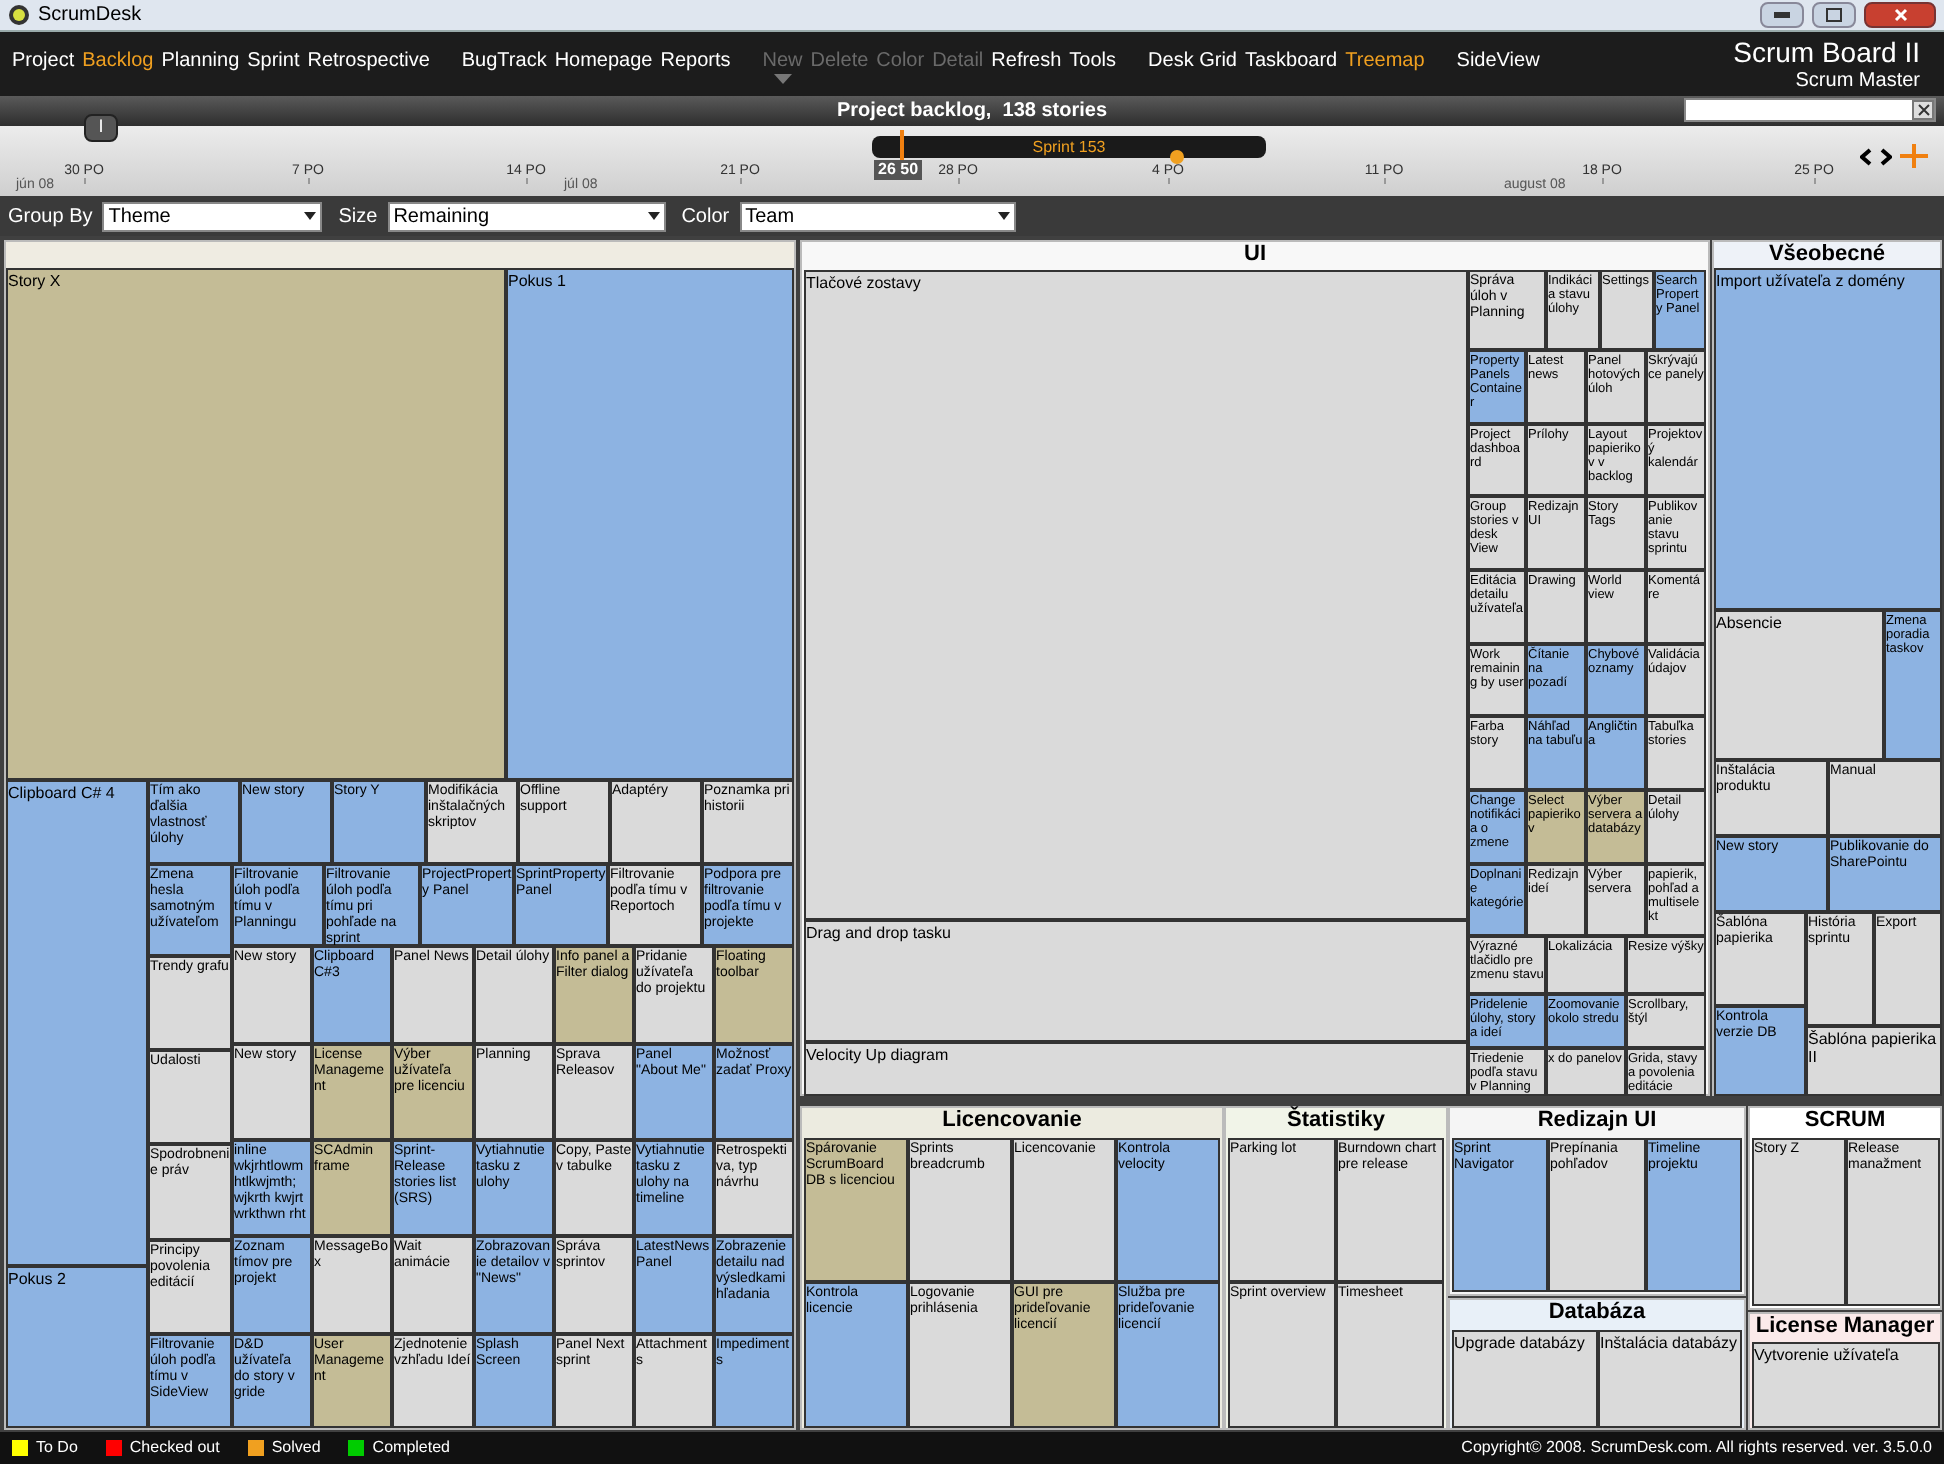 The width and height of the screenshot is (1944, 1464). I want to click on menu-item: Detail, so click(958, 62).